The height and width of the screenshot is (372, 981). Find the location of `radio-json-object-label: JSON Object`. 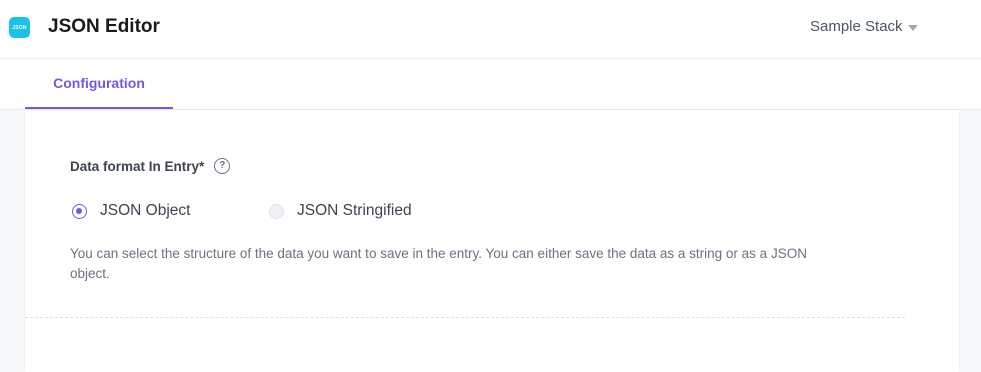

radio-json-object-label: JSON Object is located at coordinates (145, 210).